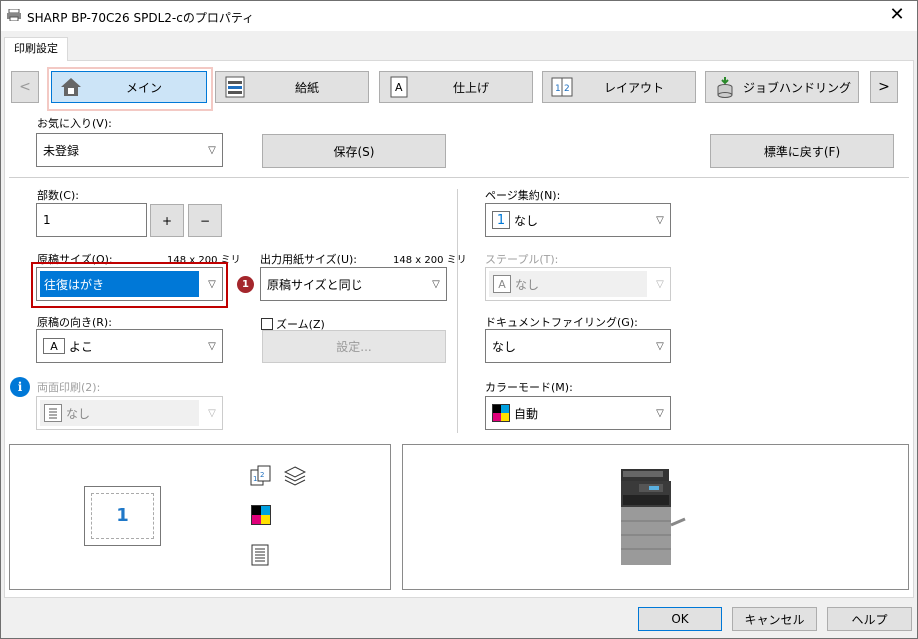 This screenshot has height=639, width=918. What do you see at coordinates (129, 150) in the screenshot?
I see `favorites-select: 未登録 ▽` at bounding box center [129, 150].